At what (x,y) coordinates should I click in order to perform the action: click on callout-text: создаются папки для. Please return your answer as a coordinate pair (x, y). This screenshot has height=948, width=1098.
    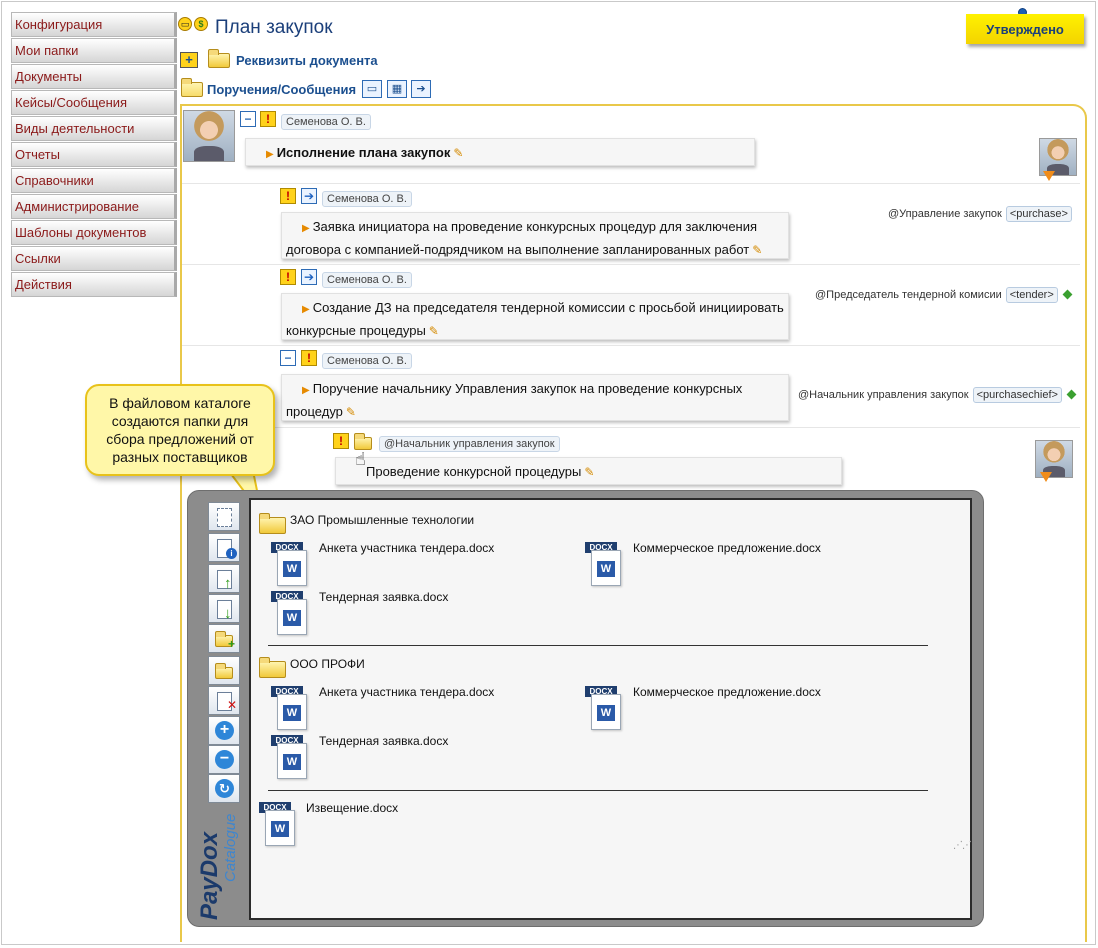
    Looking at the image, I should click on (180, 421).